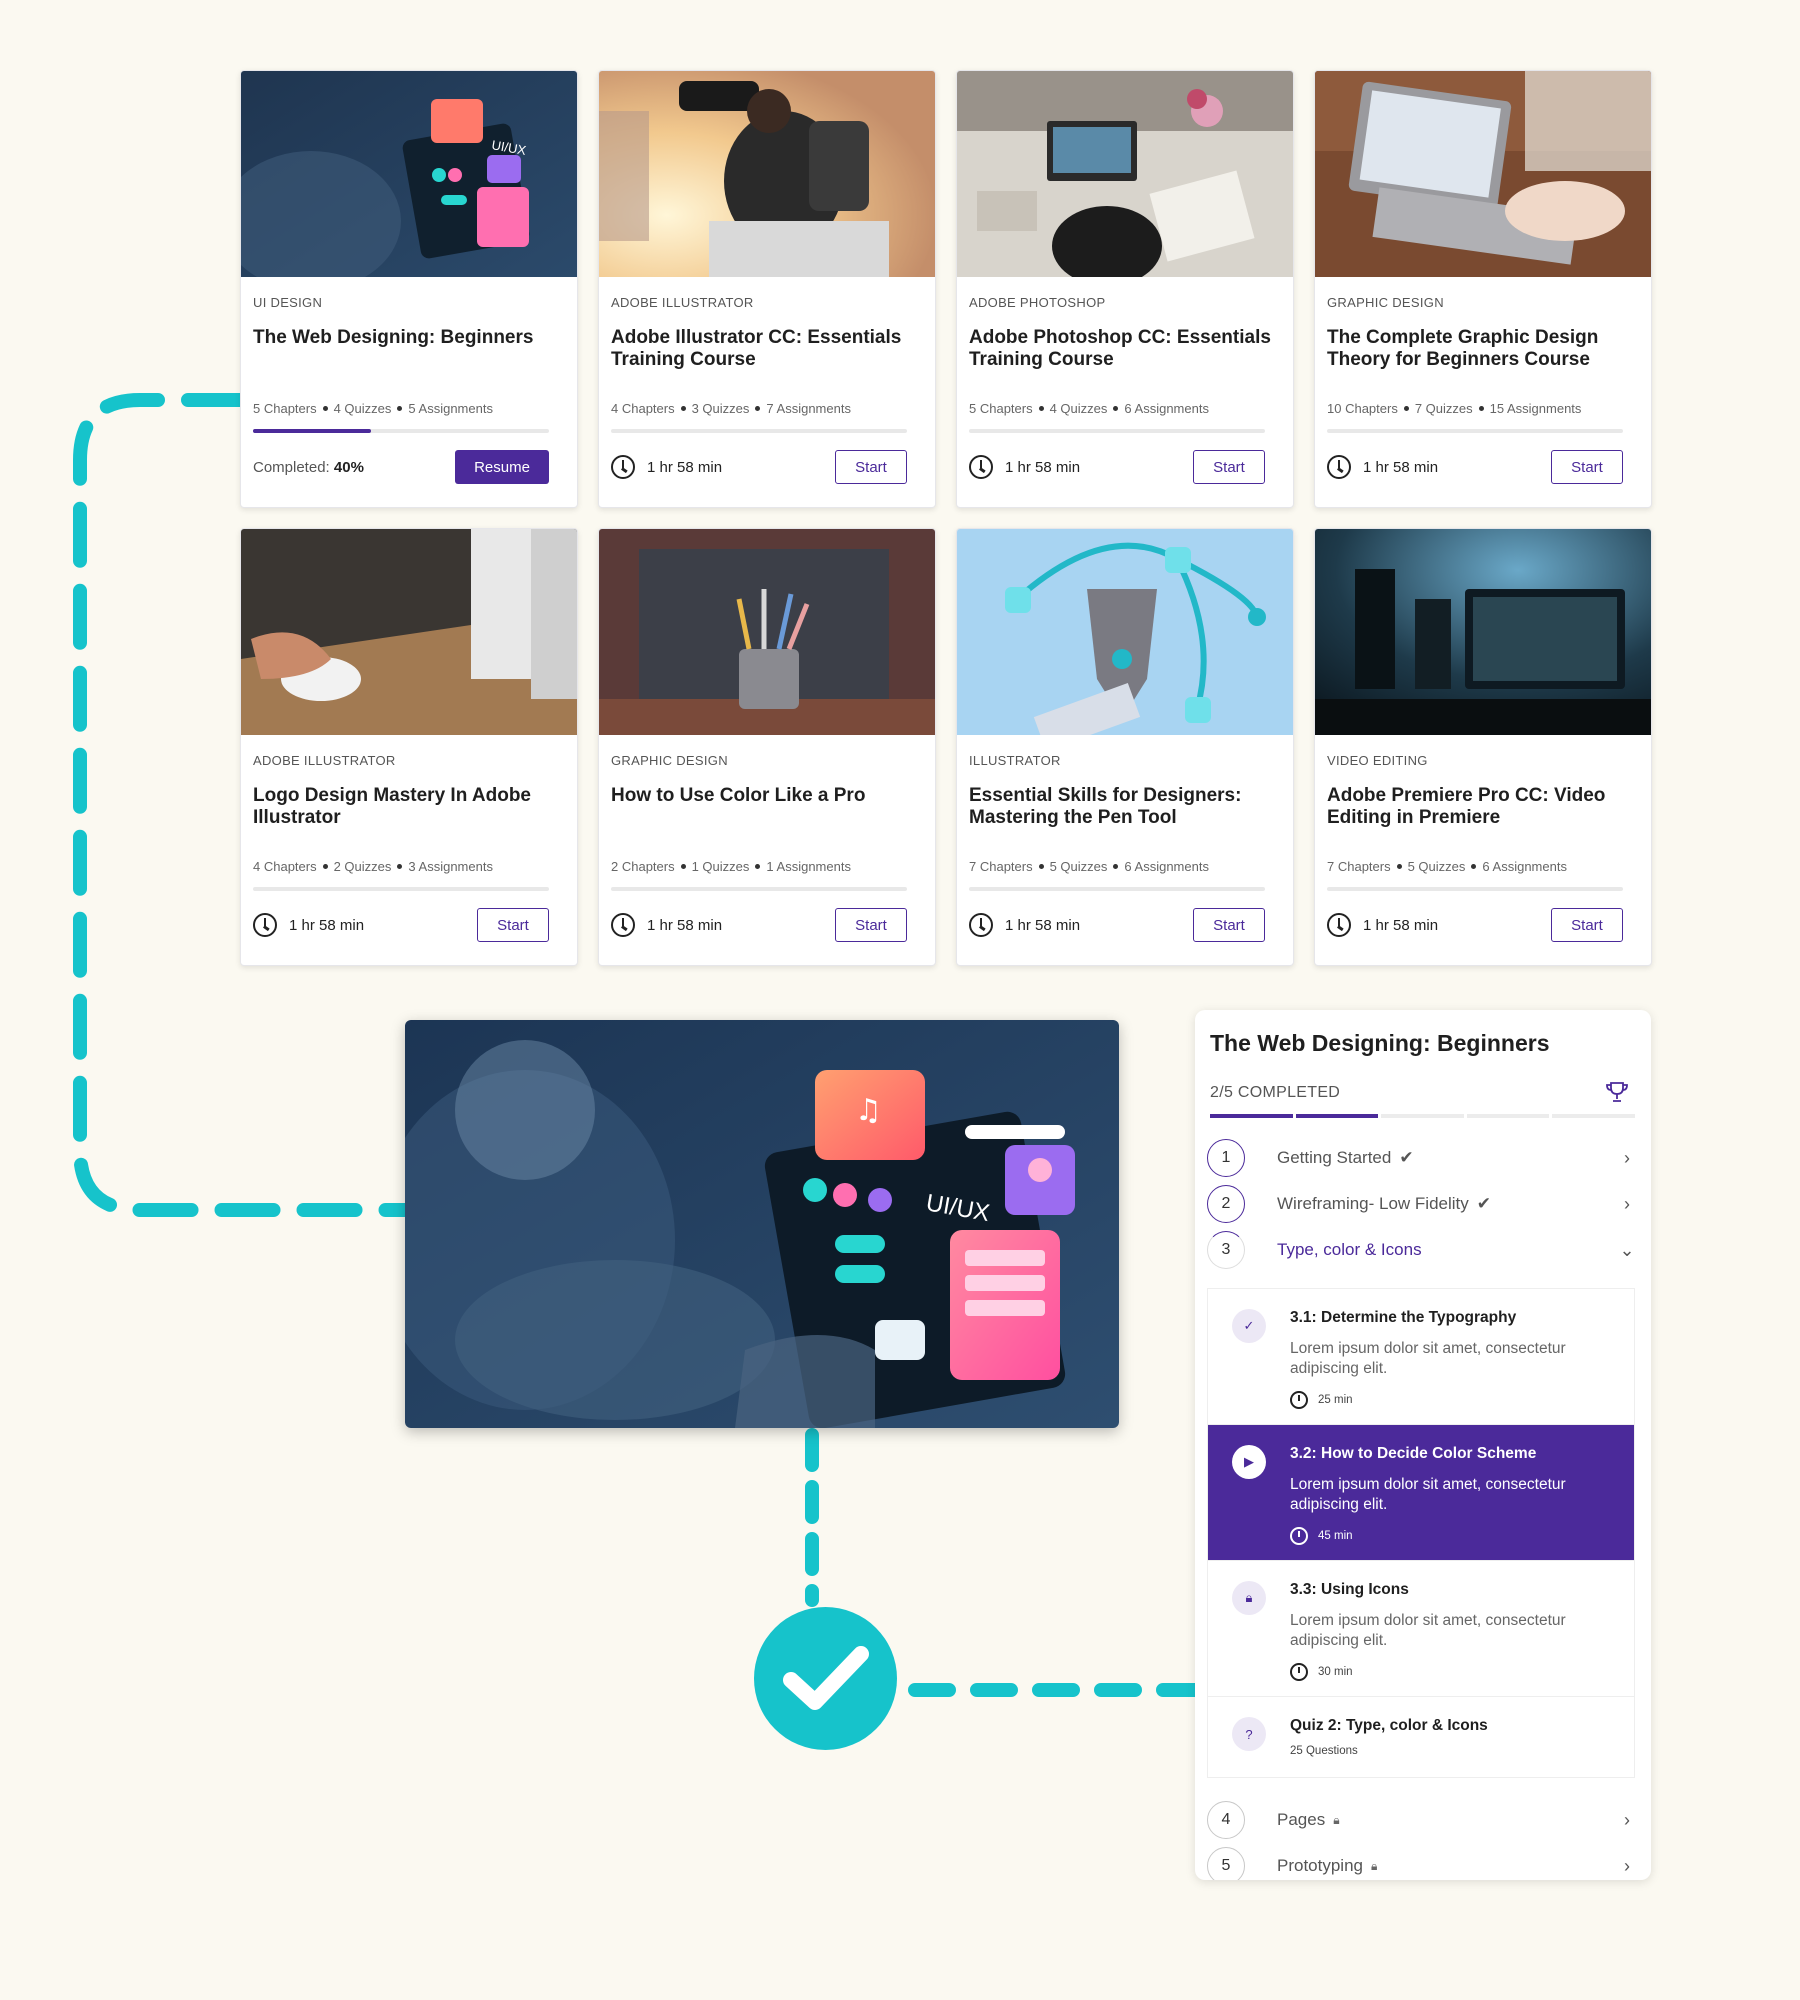 The width and height of the screenshot is (1800, 2000). I want to click on lesson-duration: 30 min, so click(1321, 1672).